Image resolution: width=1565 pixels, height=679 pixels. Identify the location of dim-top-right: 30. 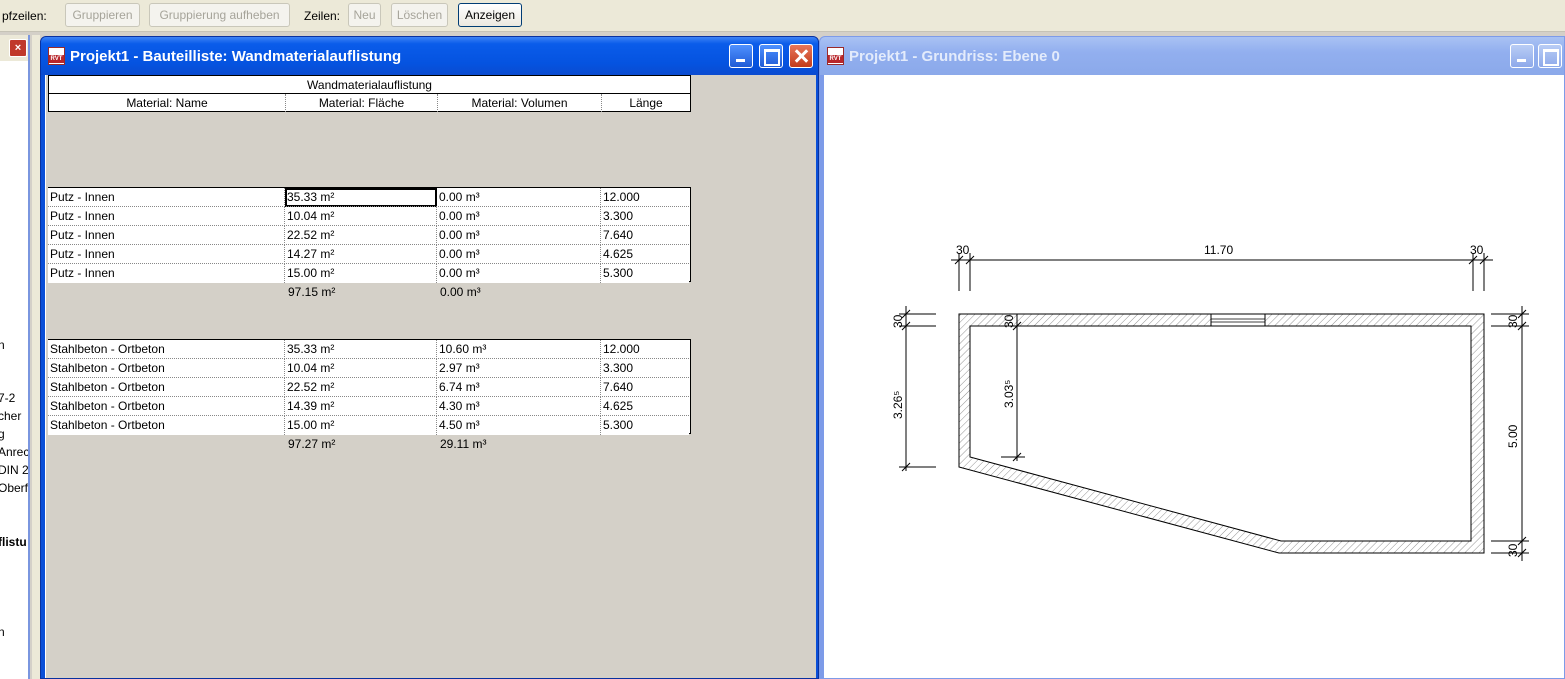
(1477, 250).